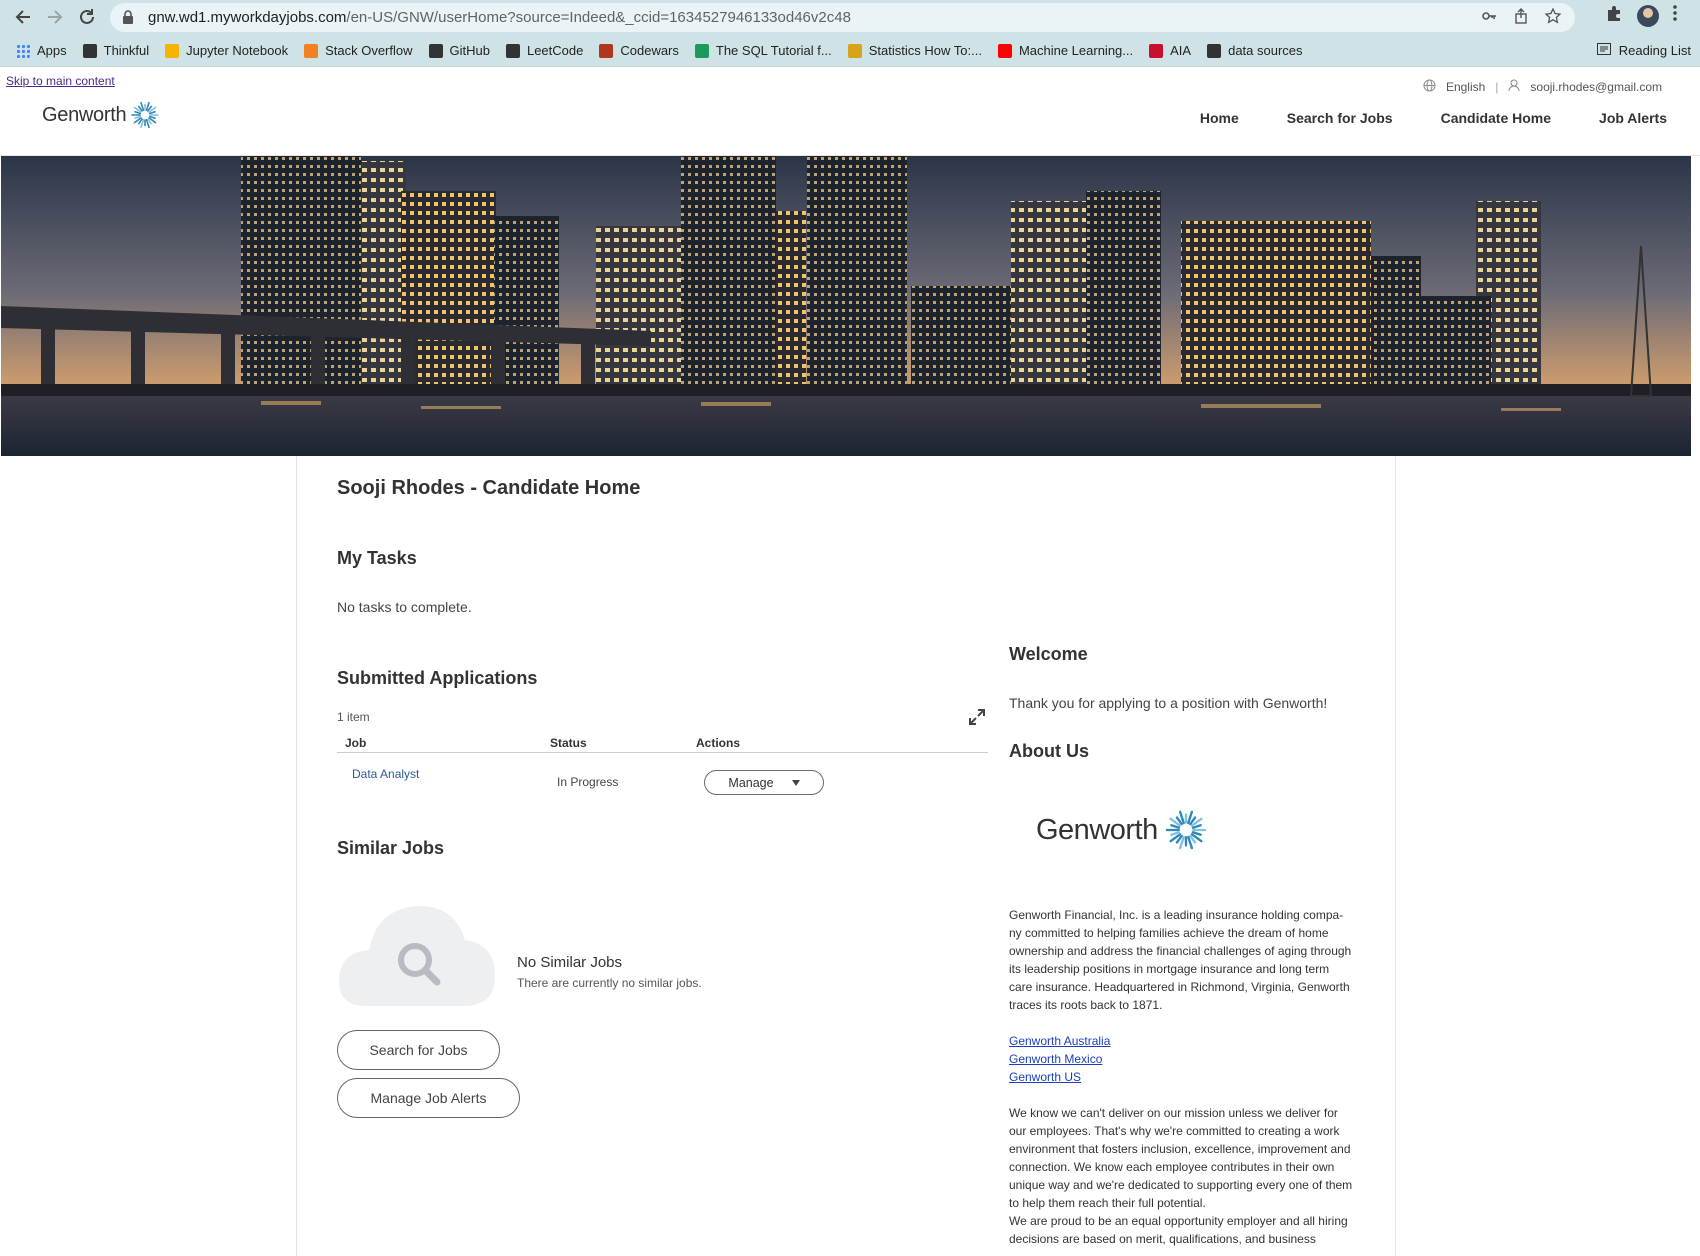 Image resolution: width=1700 pixels, height=1256 pixels. What do you see at coordinates (1429, 87) in the screenshot?
I see `globe-icon` at bounding box center [1429, 87].